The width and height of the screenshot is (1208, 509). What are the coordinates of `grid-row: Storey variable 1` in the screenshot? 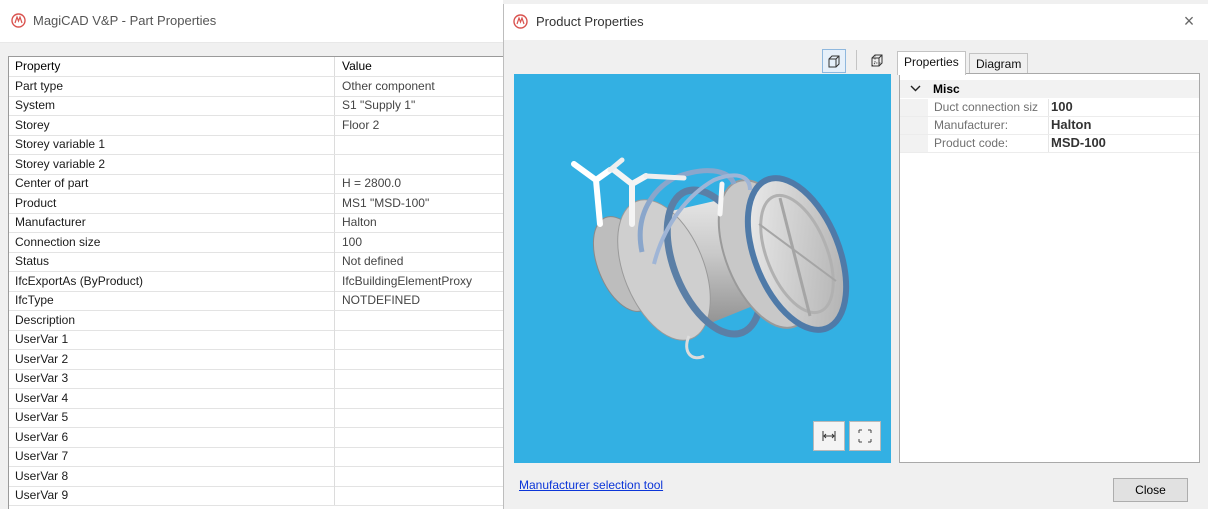 It's located at (257, 145).